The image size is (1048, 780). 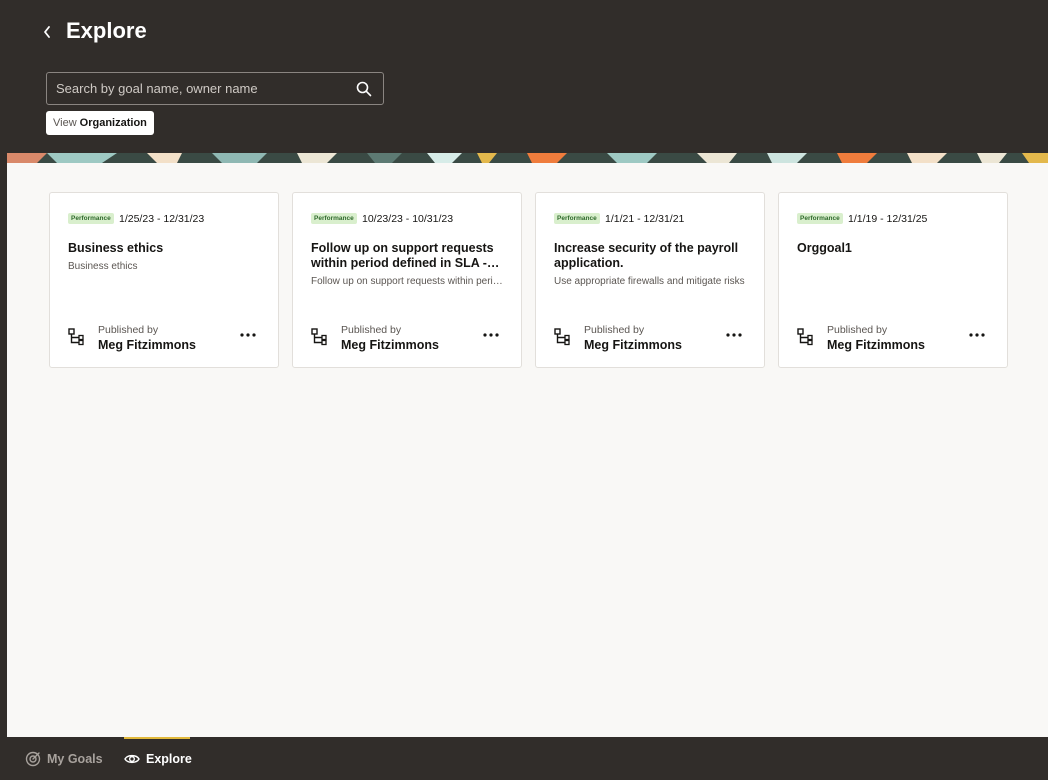 I want to click on view-organization-filter: View Organization, so click(x=100, y=123).